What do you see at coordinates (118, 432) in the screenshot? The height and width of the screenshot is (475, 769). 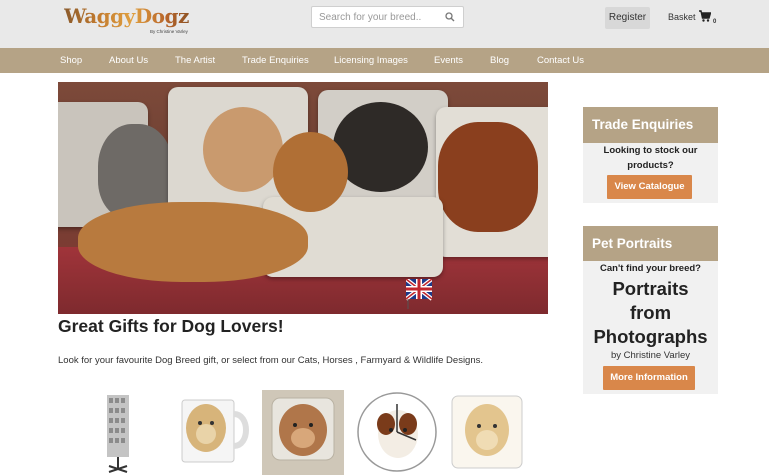 I see `product-card-stand` at bounding box center [118, 432].